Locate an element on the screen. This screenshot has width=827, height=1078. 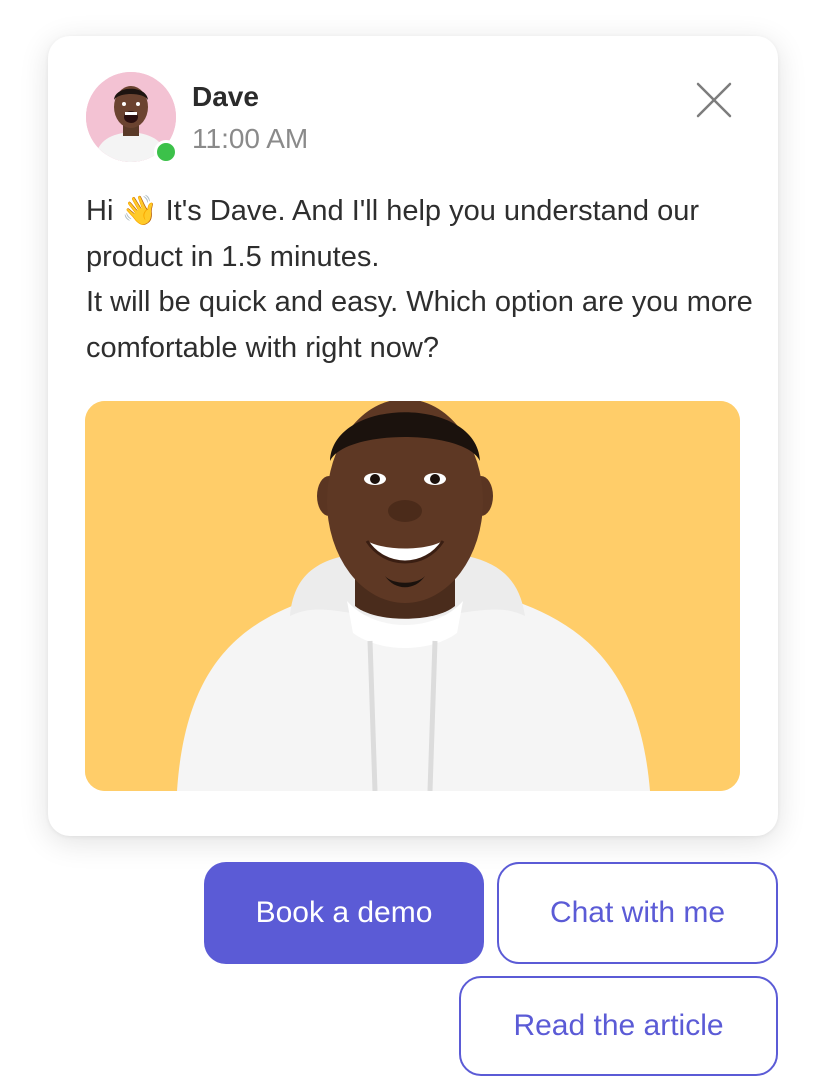
close-icon is located at coordinates (714, 100).